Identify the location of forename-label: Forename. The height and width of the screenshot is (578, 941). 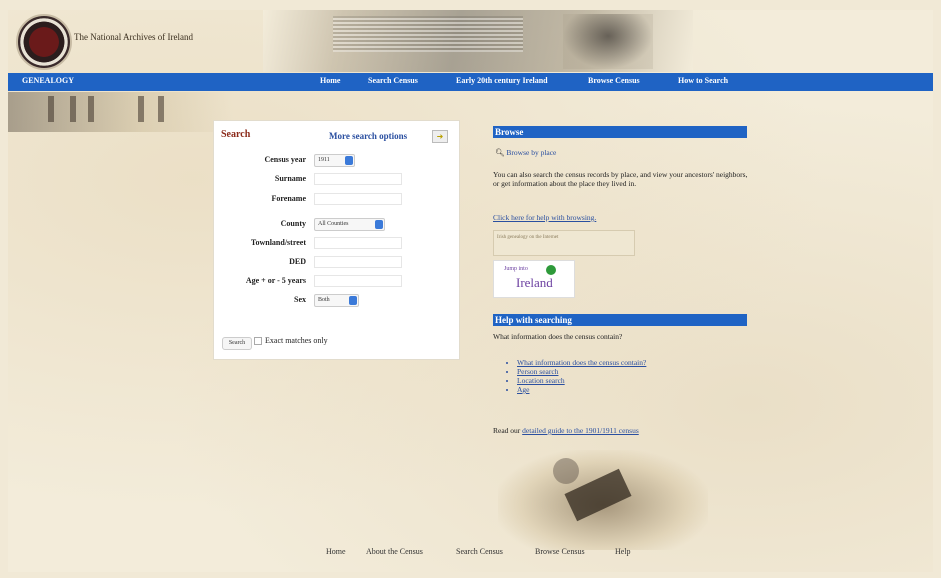
(288, 198).